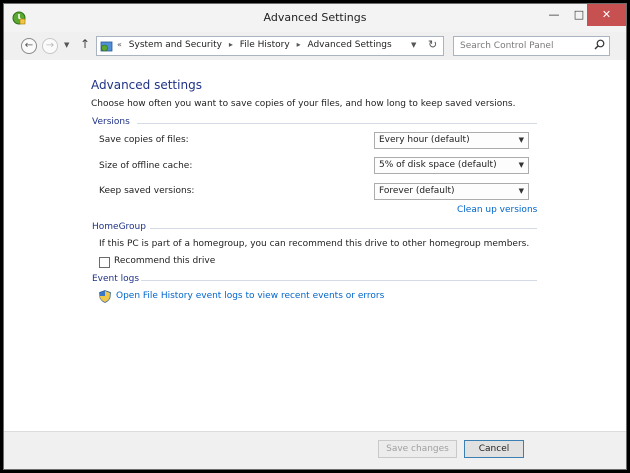 The height and width of the screenshot is (473, 630). I want to click on cancel-button: Cancel, so click(494, 449).